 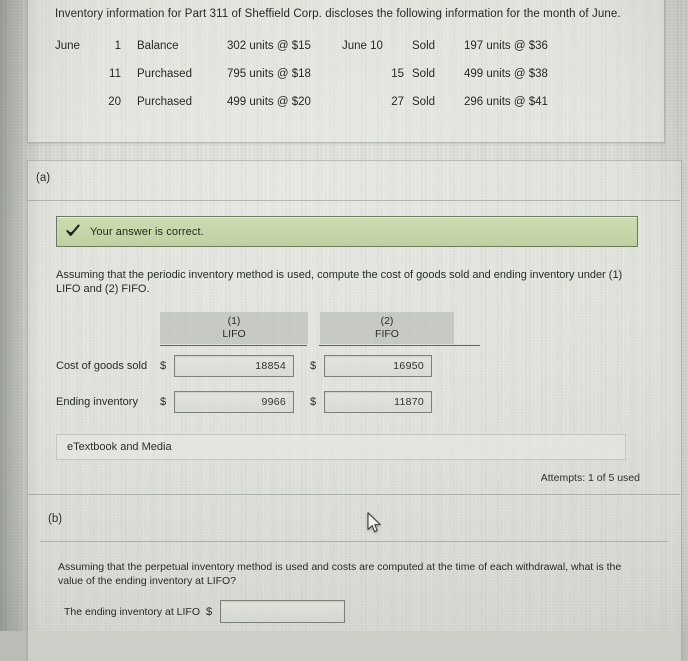 I want to click on row-label-ending-inventory: Ending inventory, so click(x=97, y=401).